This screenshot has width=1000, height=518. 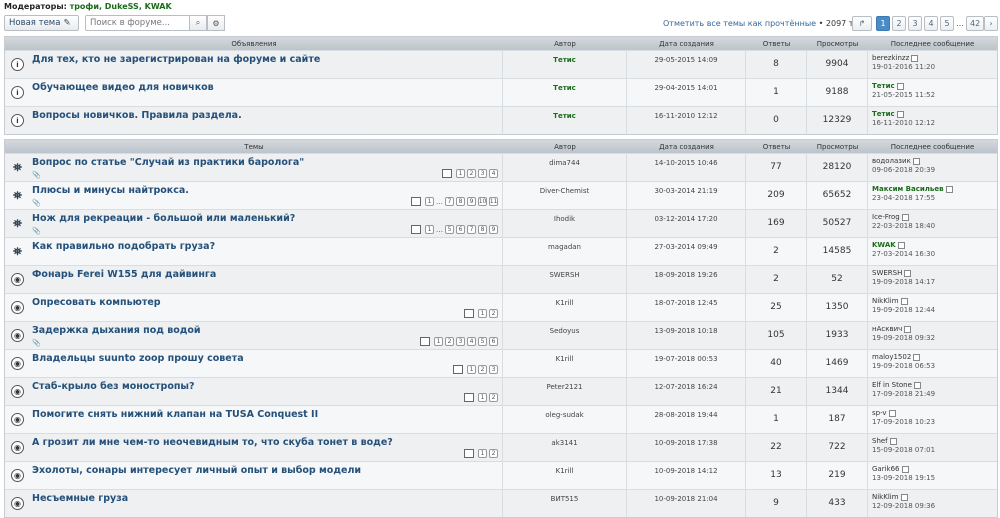 I want to click on advanced-search-button: ⚙, so click(x=216, y=23).